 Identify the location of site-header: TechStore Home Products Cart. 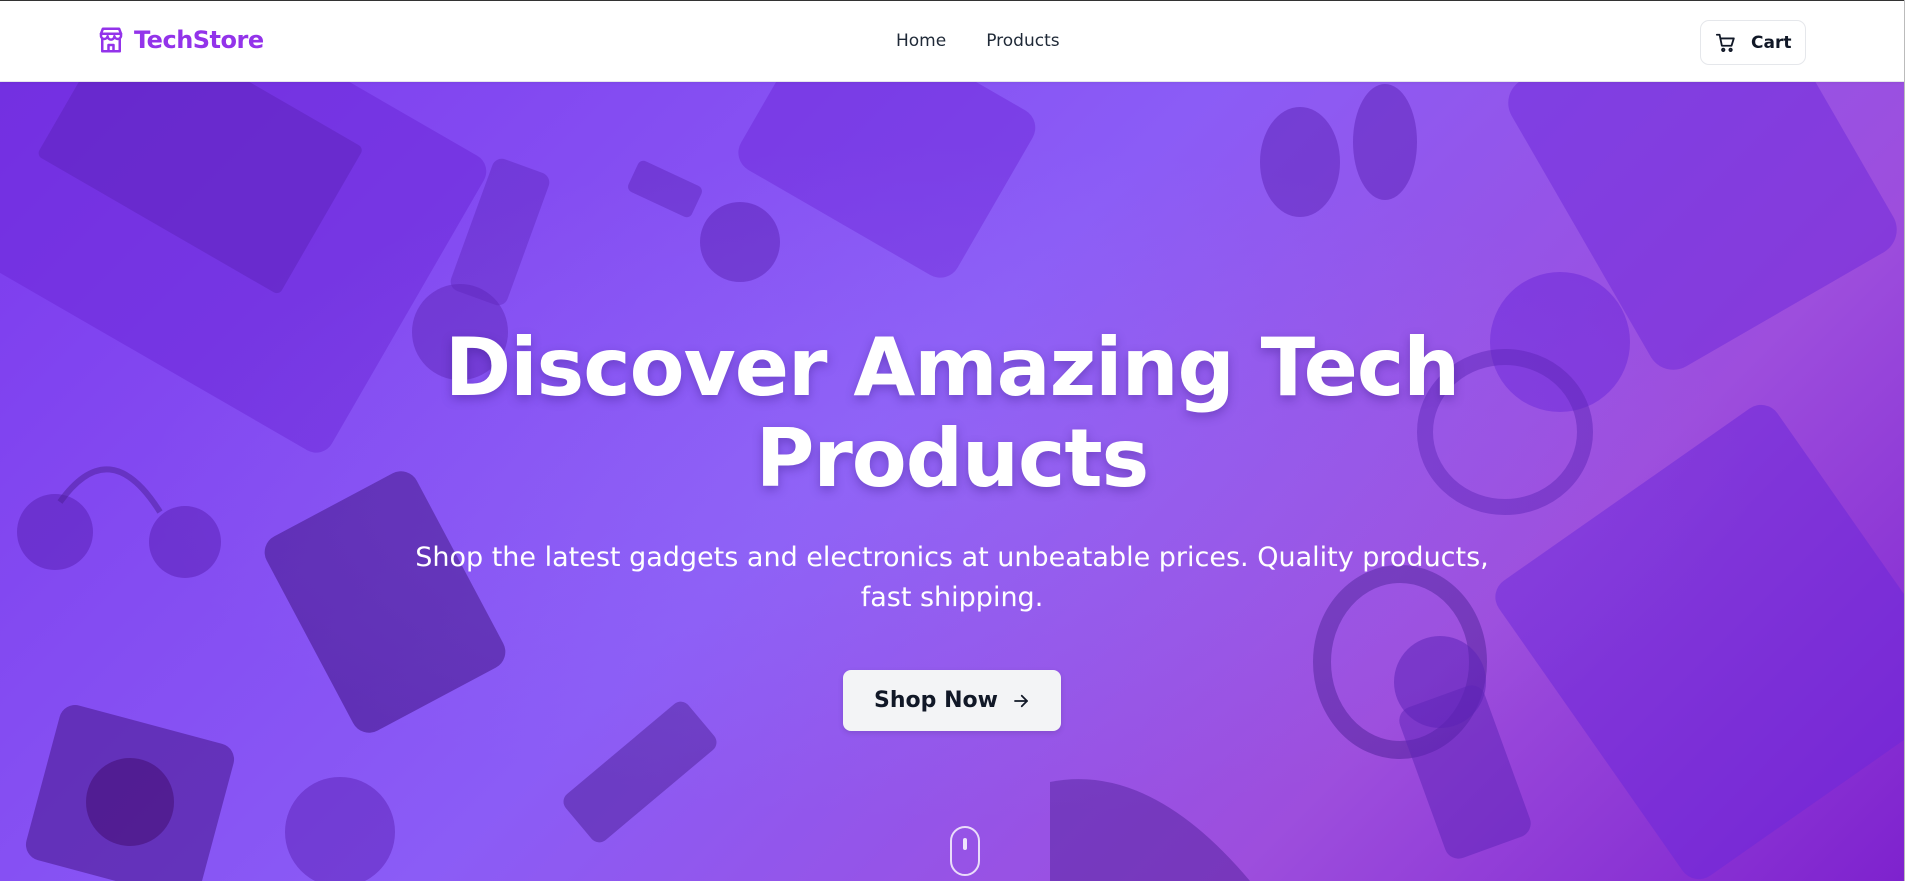
(952, 41).